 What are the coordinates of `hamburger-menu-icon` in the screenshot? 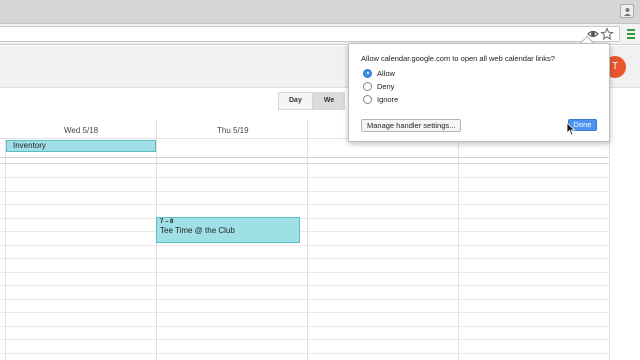 It's located at (631, 34).